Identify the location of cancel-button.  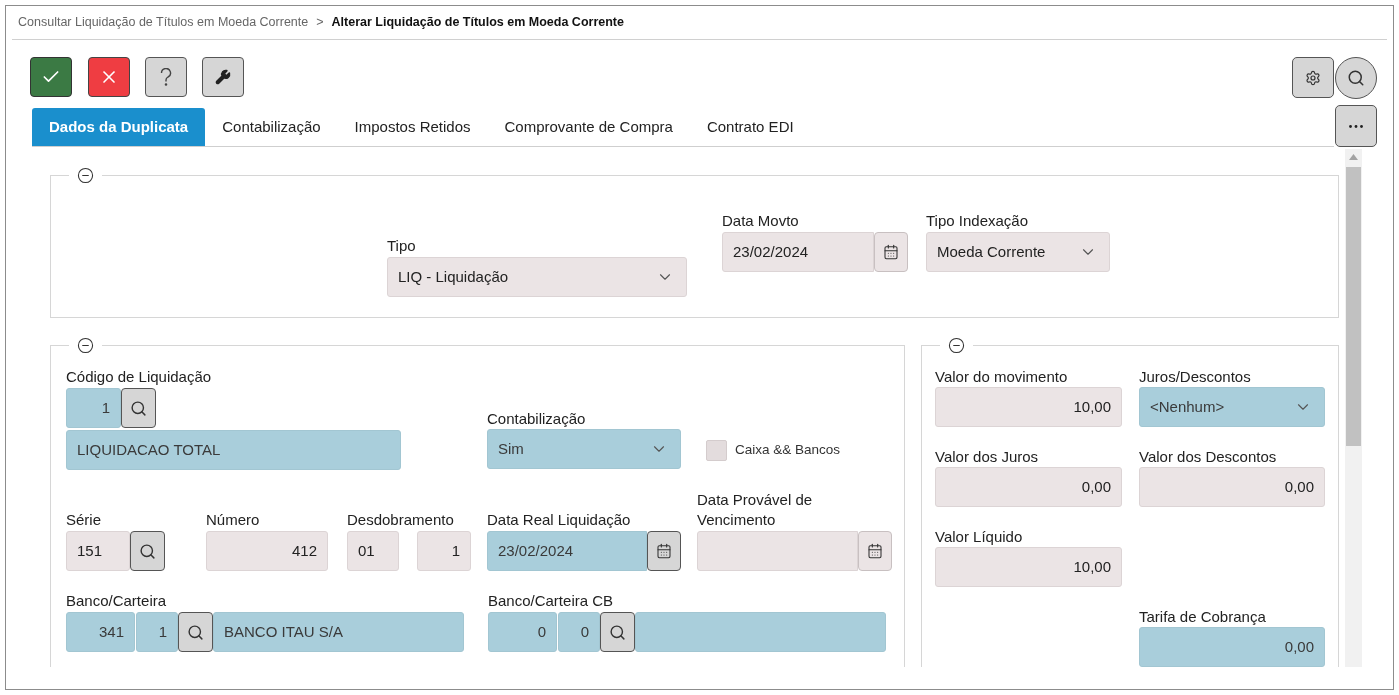
(109, 77).